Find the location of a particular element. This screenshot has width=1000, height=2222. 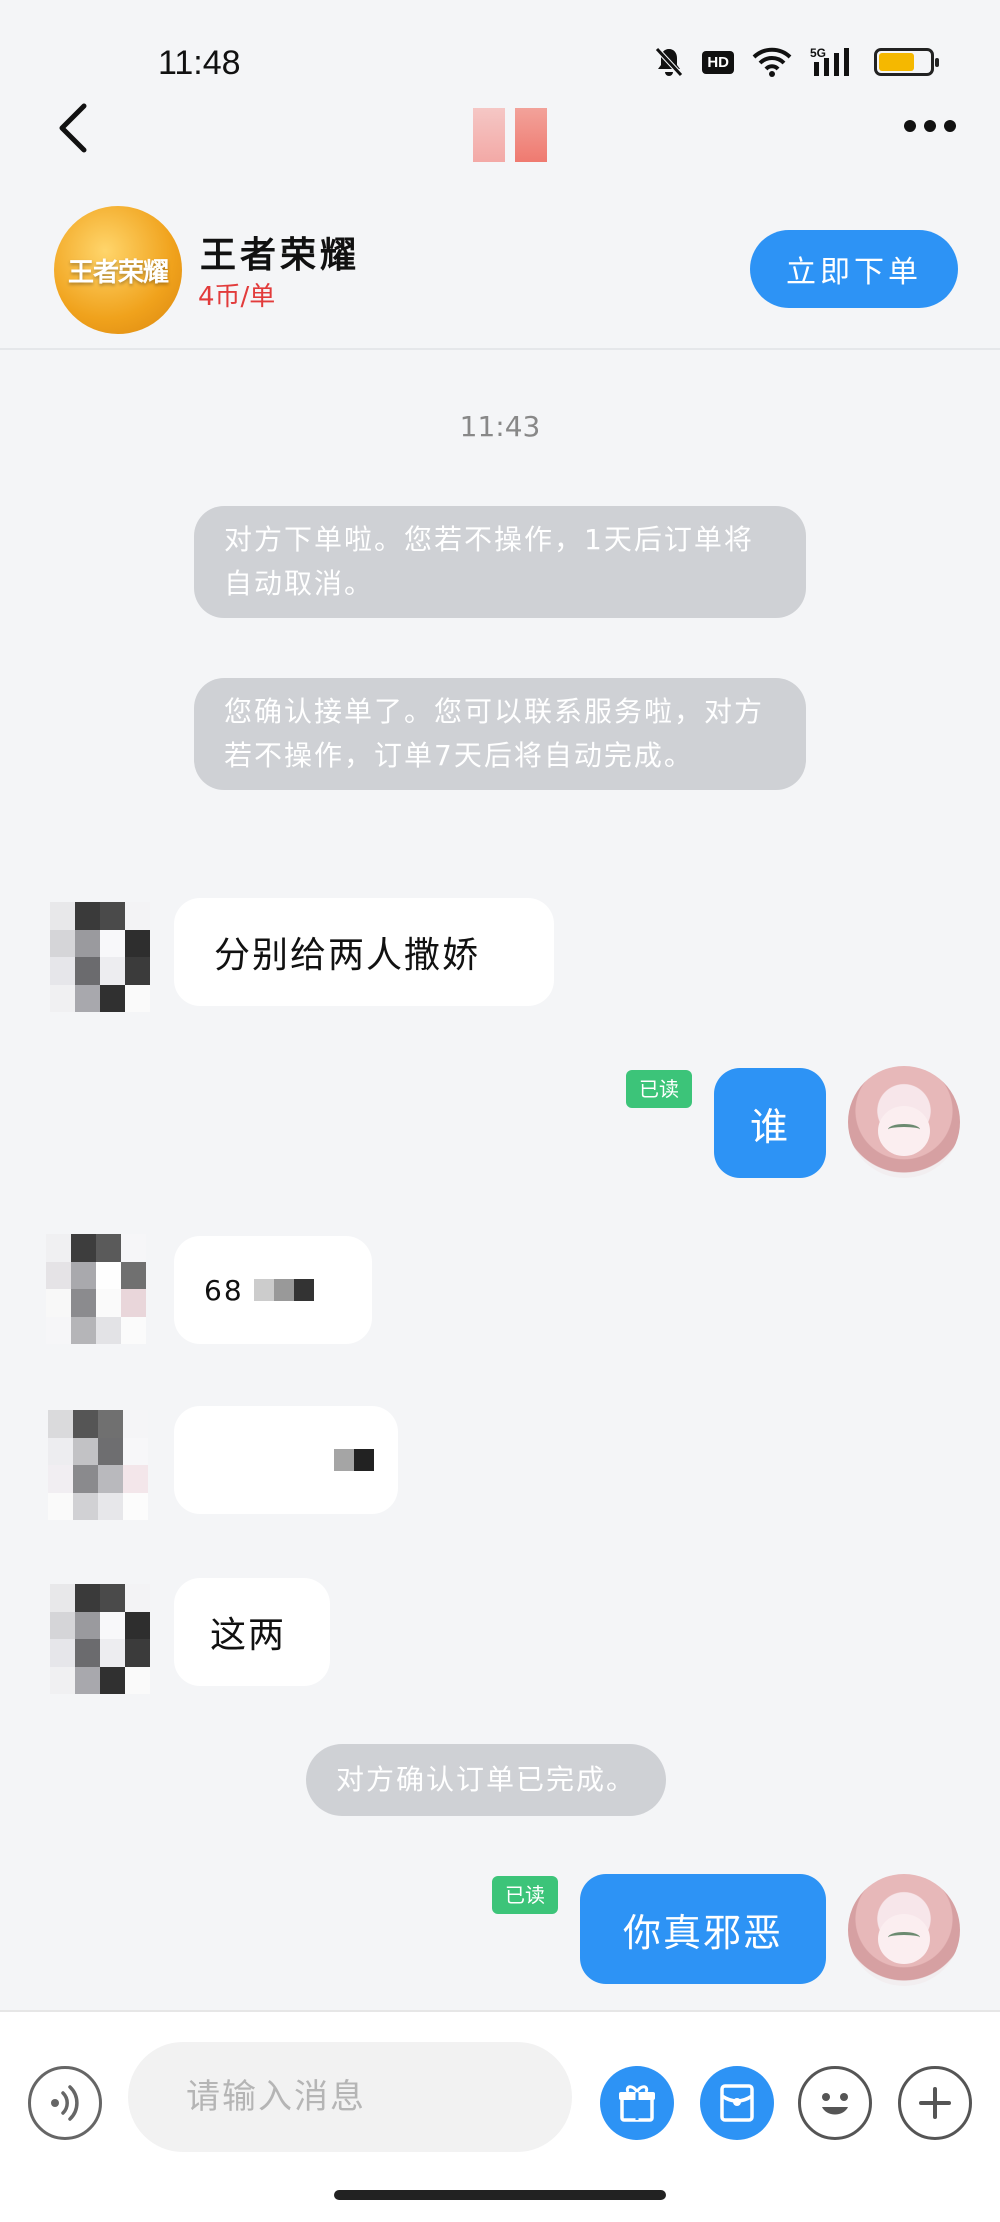

back-arrow-icon is located at coordinates (80, 130).